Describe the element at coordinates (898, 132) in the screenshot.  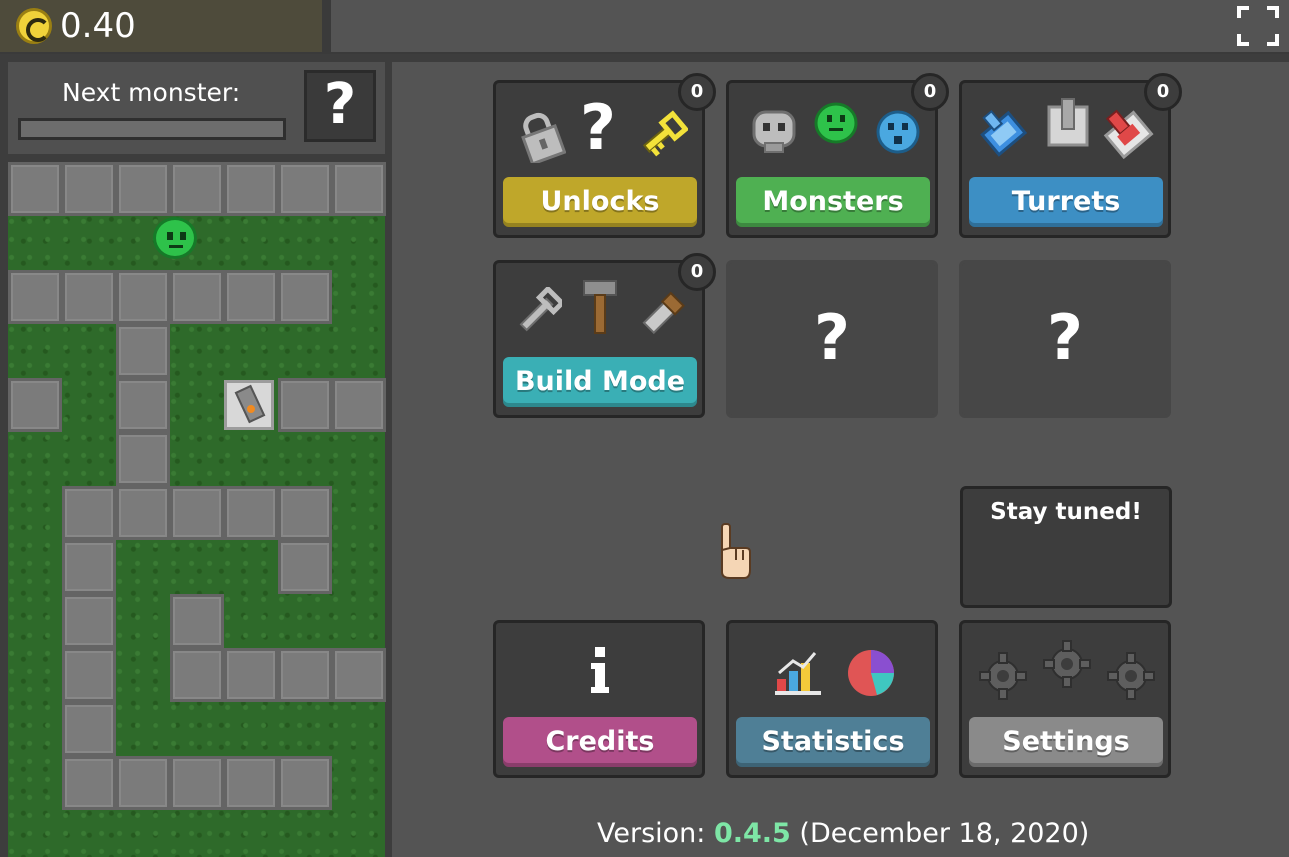
I see `blue-slime-icon` at that location.